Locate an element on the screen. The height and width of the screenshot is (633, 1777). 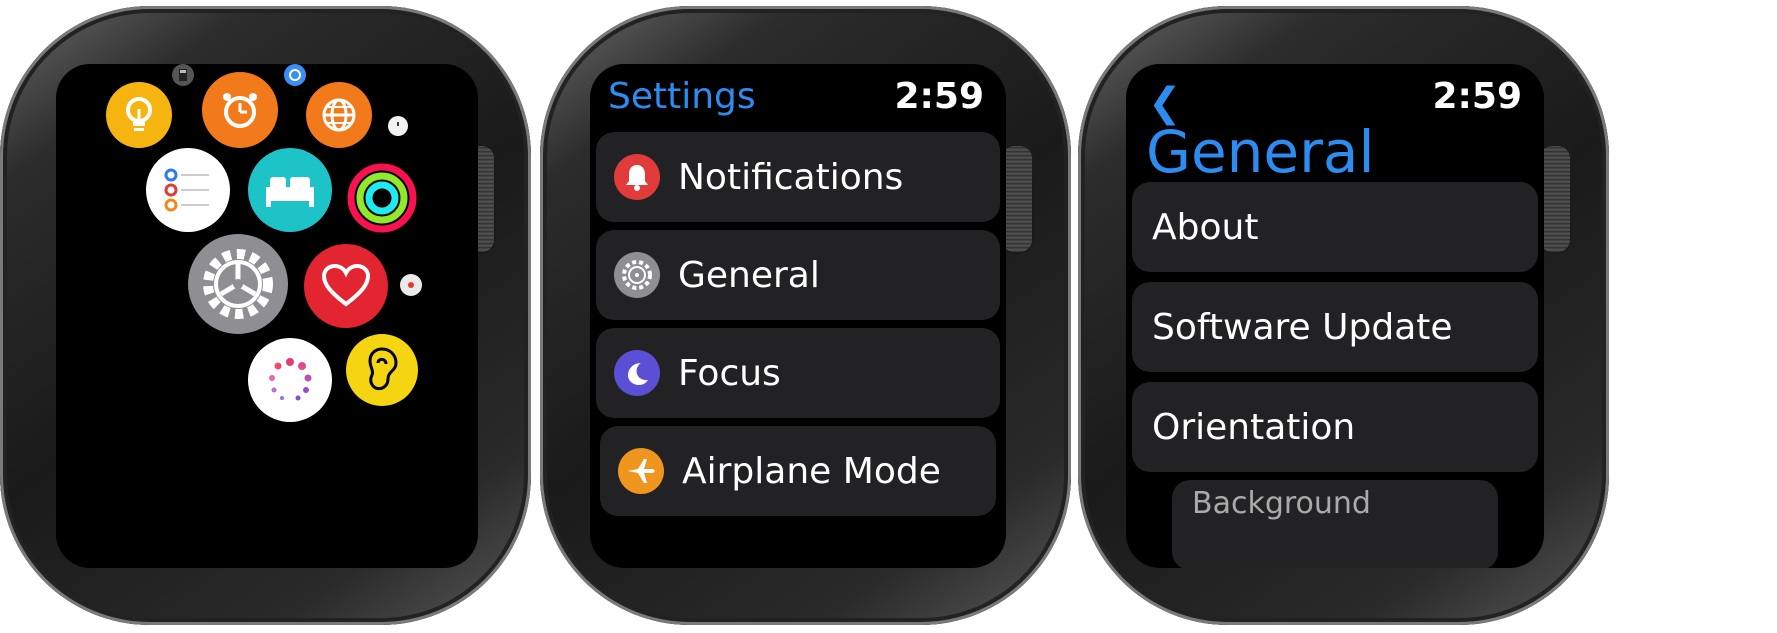
alarms-app-icon is located at coordinates (240, 110).